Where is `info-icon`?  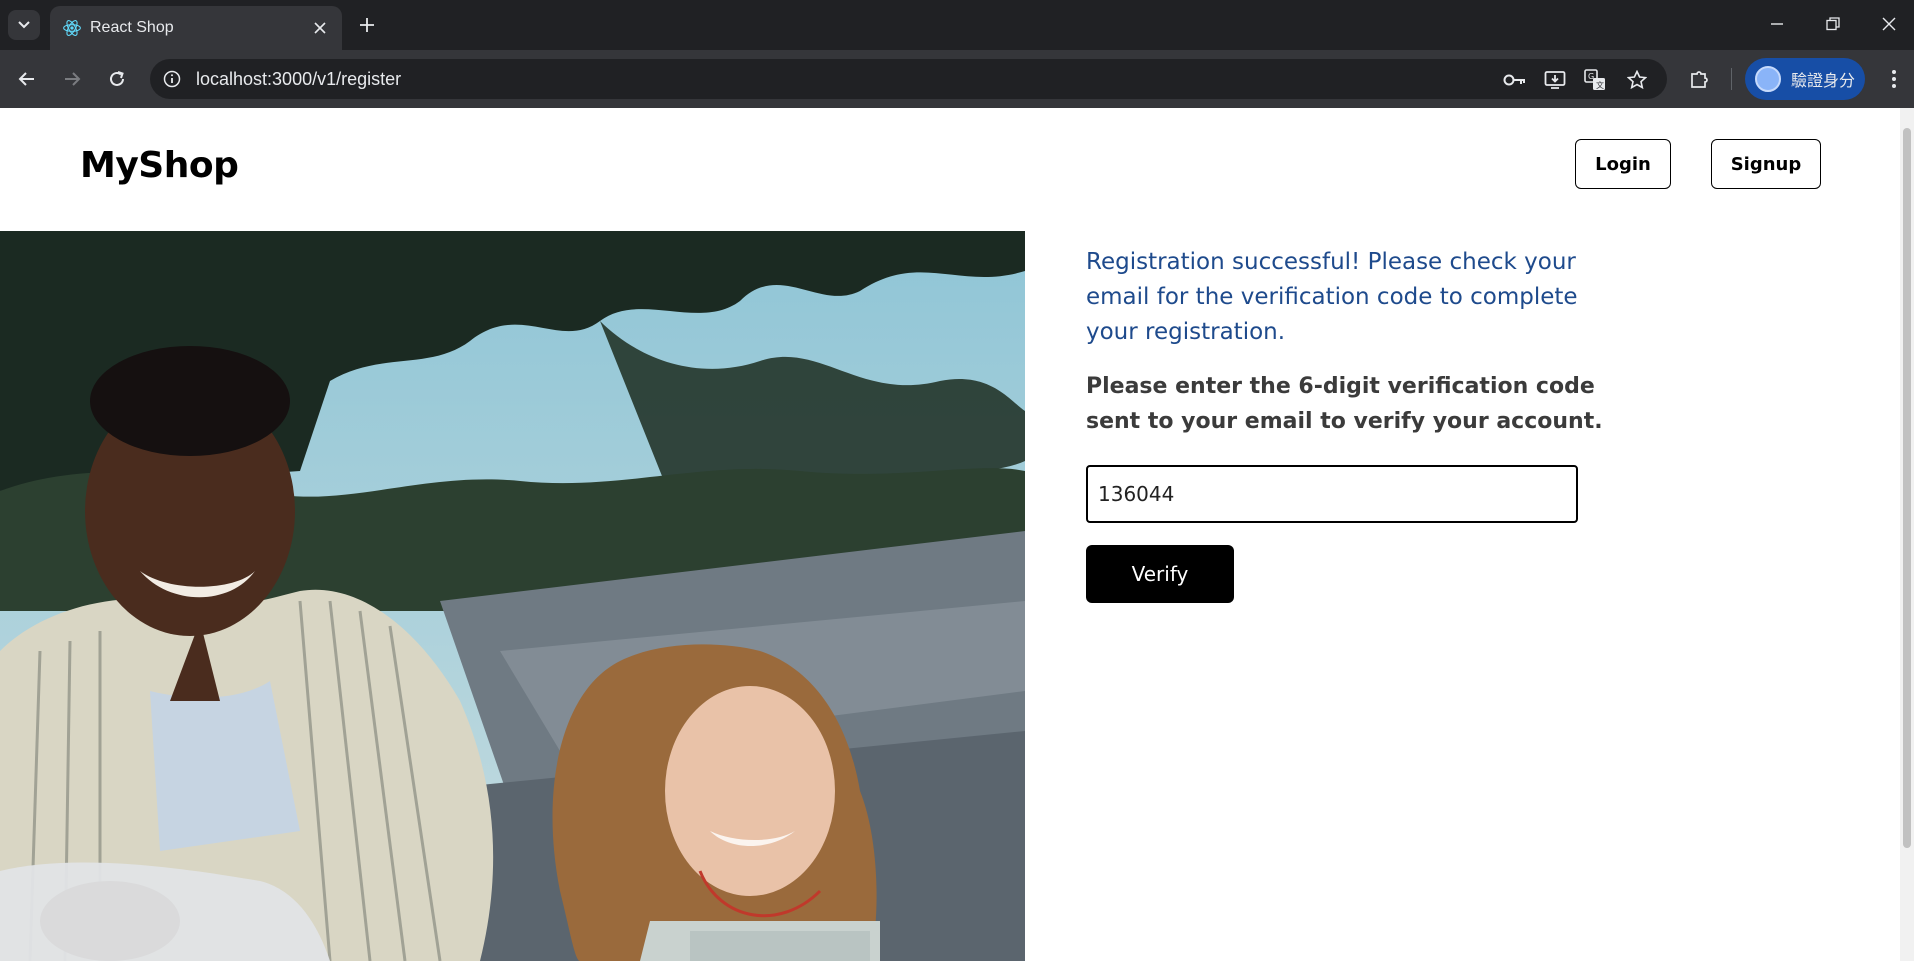
info-icon is located at coordinates (172, 79).